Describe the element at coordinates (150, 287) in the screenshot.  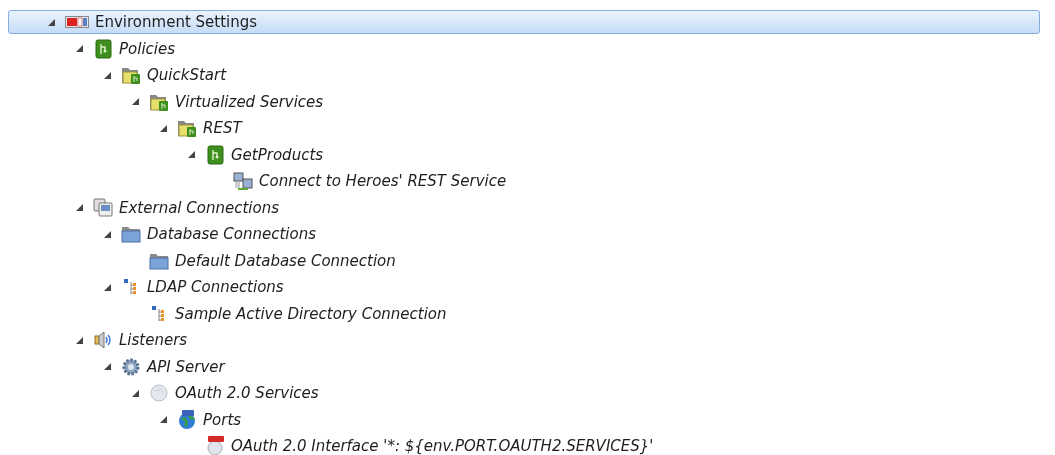
I see `tree-item: LDAP Connections` at that location.